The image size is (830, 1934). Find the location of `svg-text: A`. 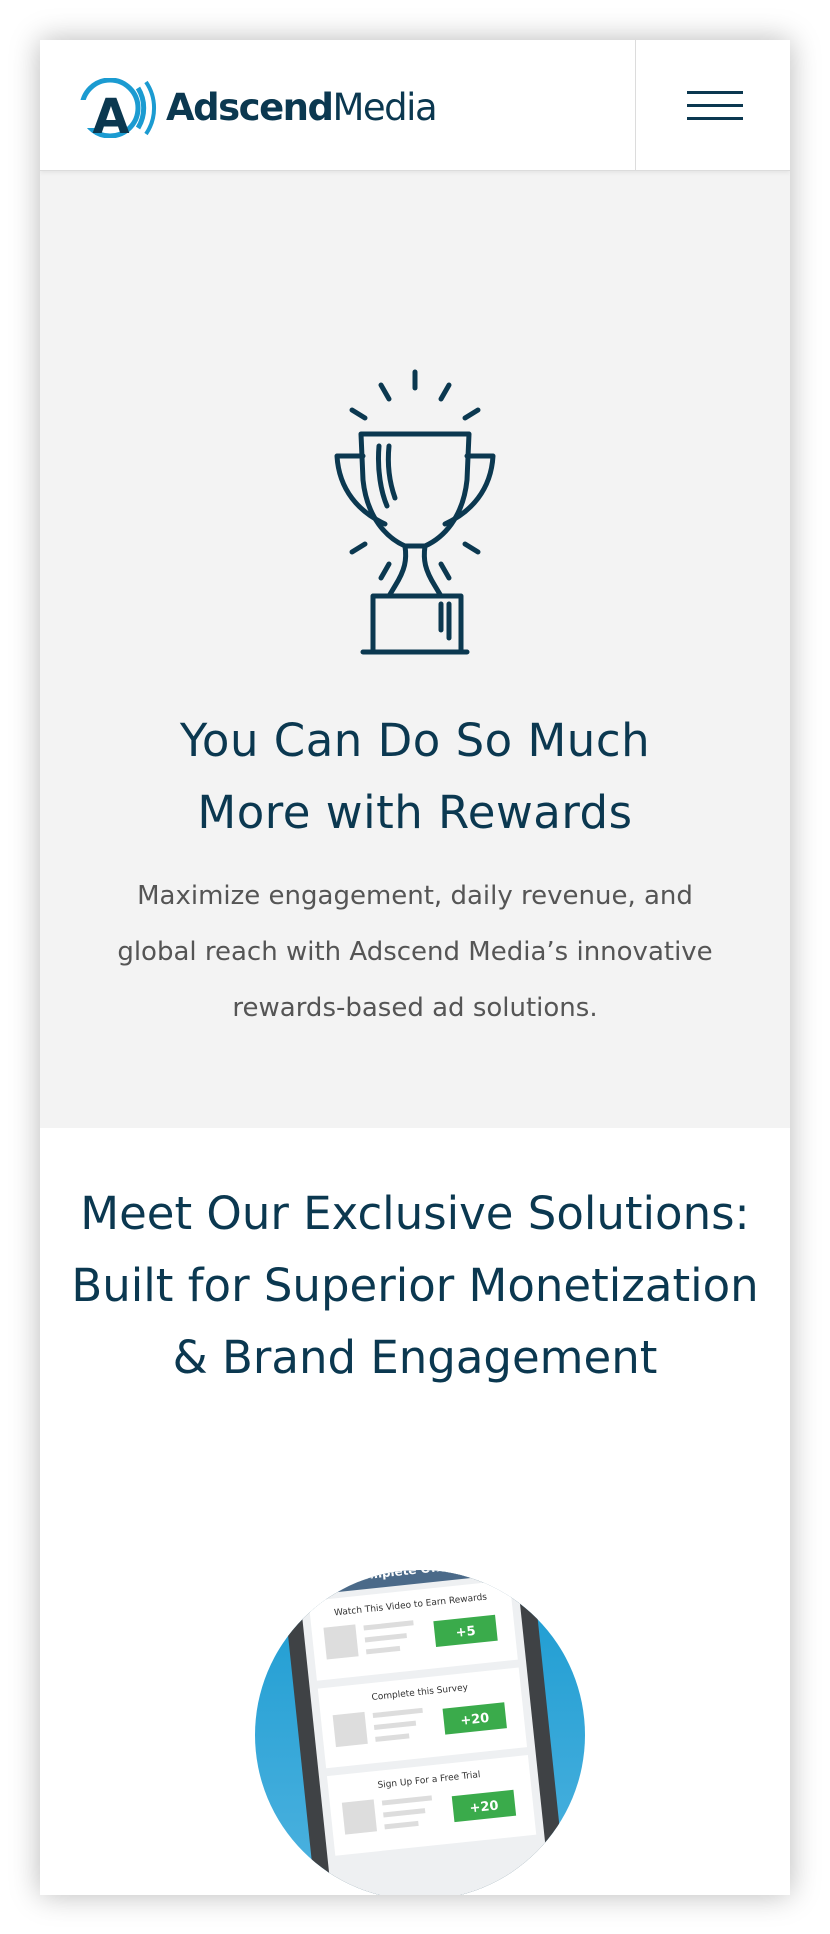

svg-text: A is located at coordinates (110, 113).